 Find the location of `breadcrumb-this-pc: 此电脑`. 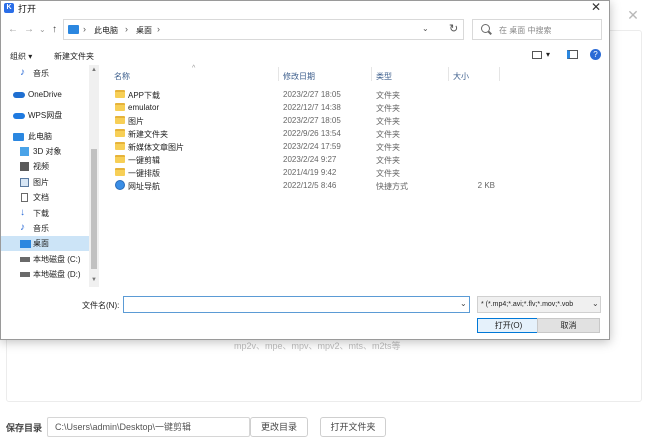

breadcrumb-this-pc: 此电脑 is located at coordinates (106, 30).